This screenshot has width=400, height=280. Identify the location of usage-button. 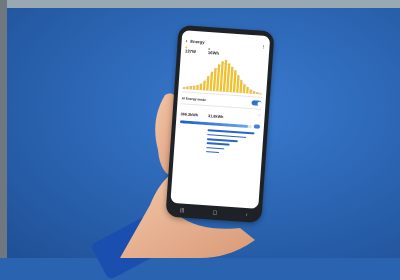
(257, 126).